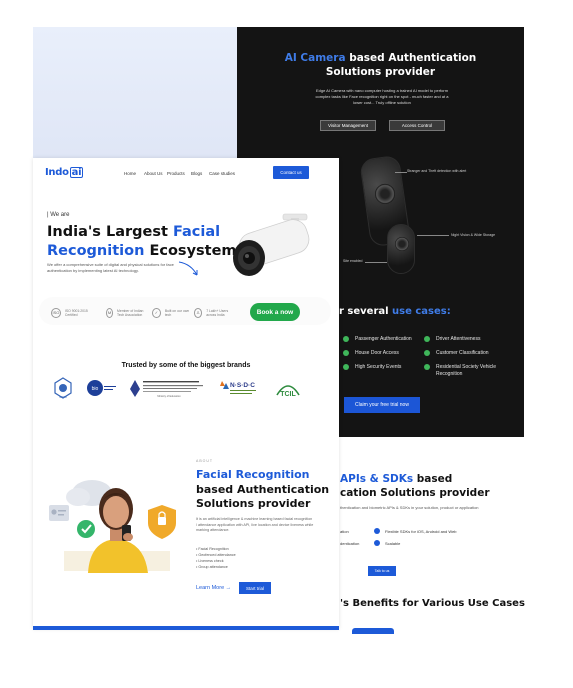 The image size is (573, 688). Describe the element at coordinates (167, 388) in the screenshot. I see `brand-logo-ministry: Ministry of Education` at that location.